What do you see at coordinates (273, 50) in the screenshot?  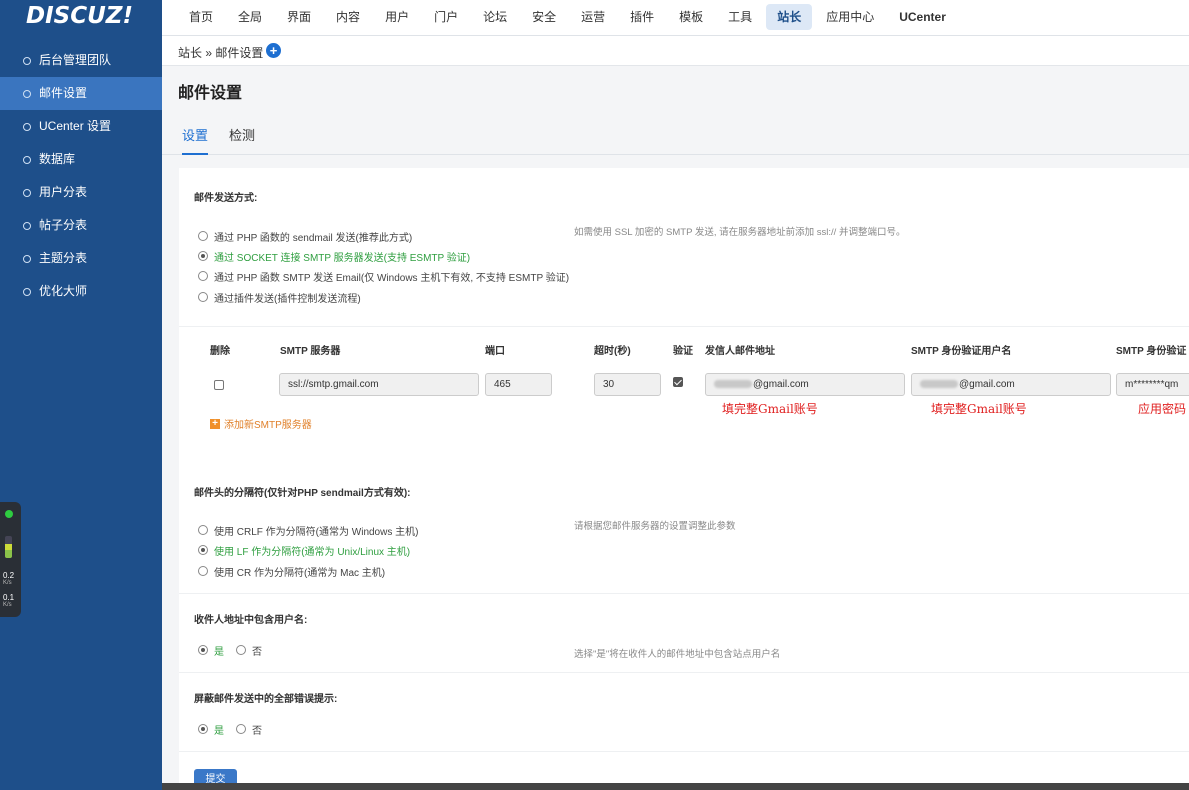 I see `add-shortcut-icon: +` at bounding box center [273, 50].